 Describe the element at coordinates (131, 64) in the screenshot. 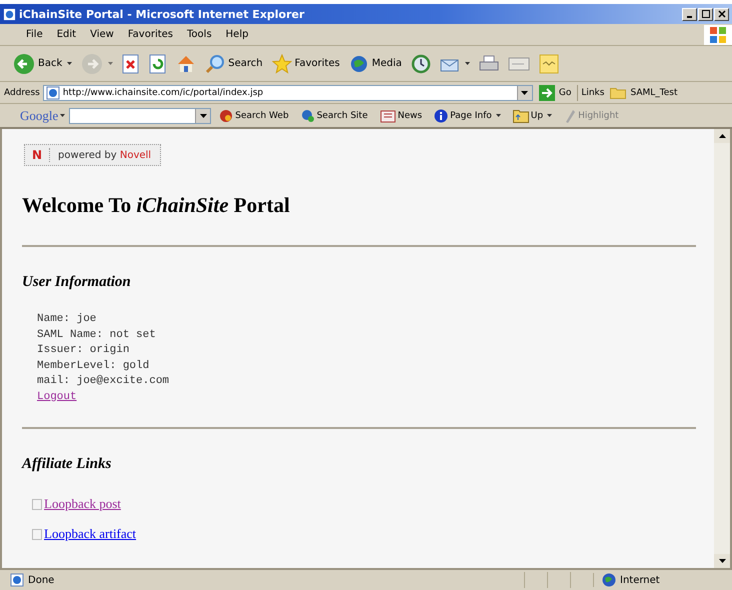

I see `stop-icon` at that location.